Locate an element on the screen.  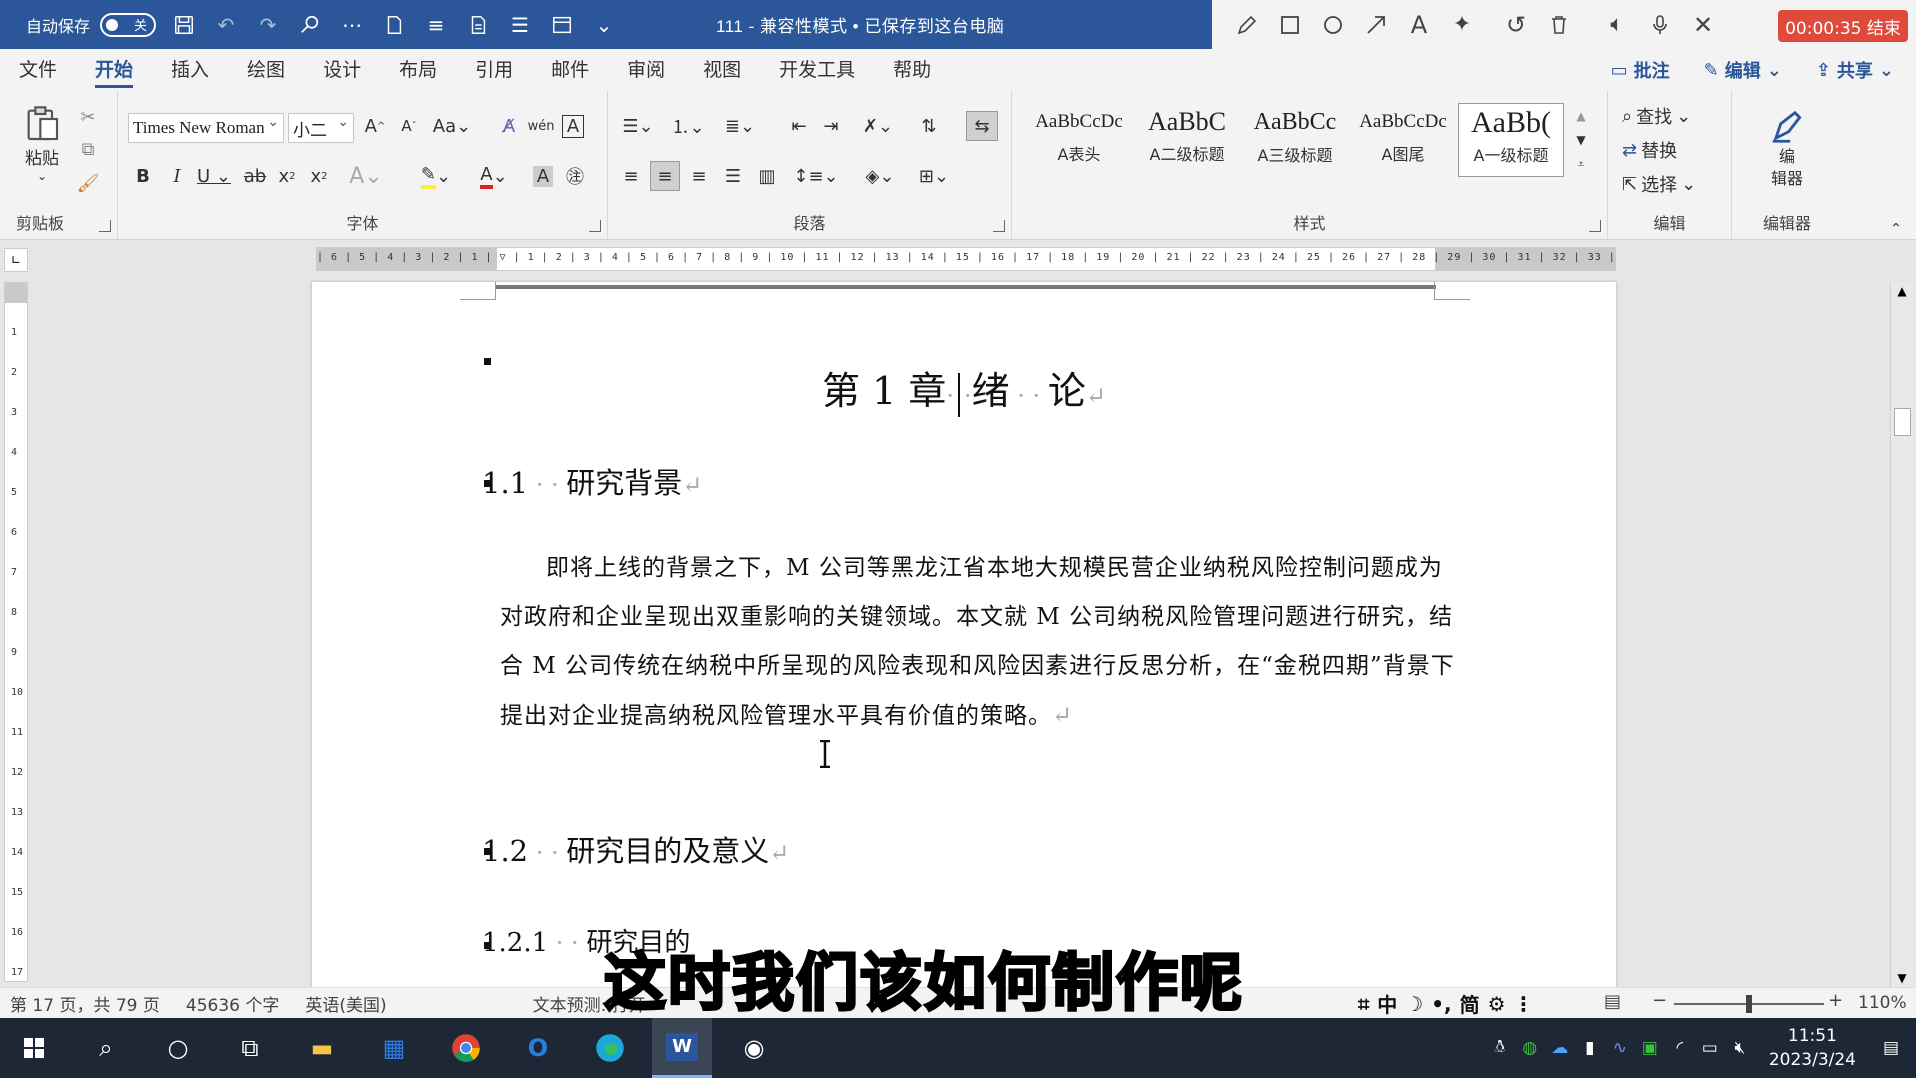
read-mode-icon: ▤ is located at coordinates (1612, 1001).